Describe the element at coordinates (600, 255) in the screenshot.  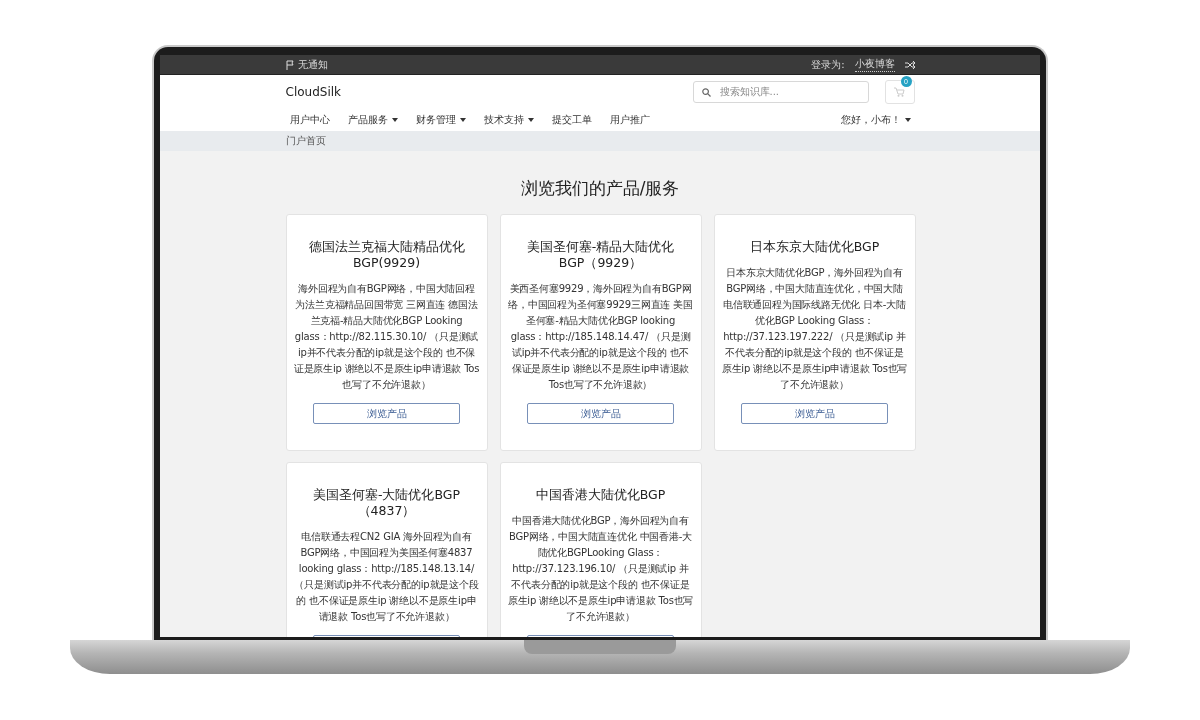
I see `product-title: 美国圣何塞-精品大陆优化BGP（9929）` at that location.